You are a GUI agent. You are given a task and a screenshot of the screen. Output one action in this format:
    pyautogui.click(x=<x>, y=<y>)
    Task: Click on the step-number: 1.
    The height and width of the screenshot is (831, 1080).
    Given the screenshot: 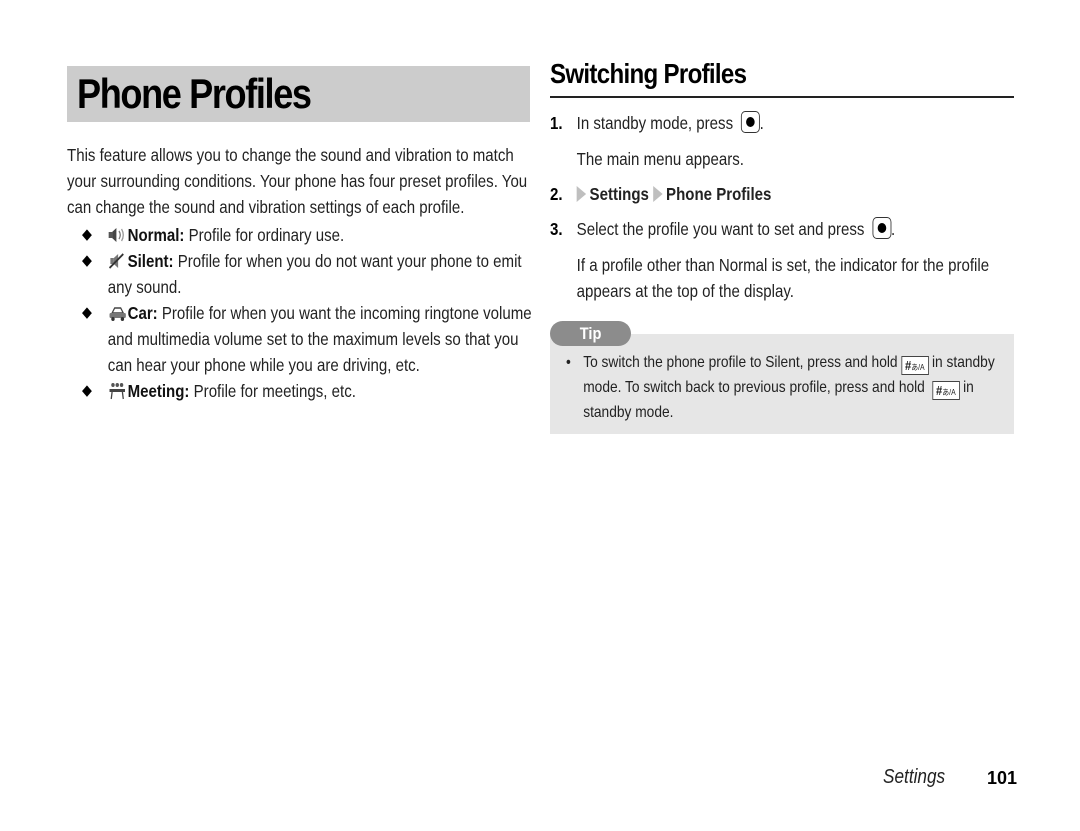 What is the action you would take?
    pyautogui.click(x=556, y=123)
    